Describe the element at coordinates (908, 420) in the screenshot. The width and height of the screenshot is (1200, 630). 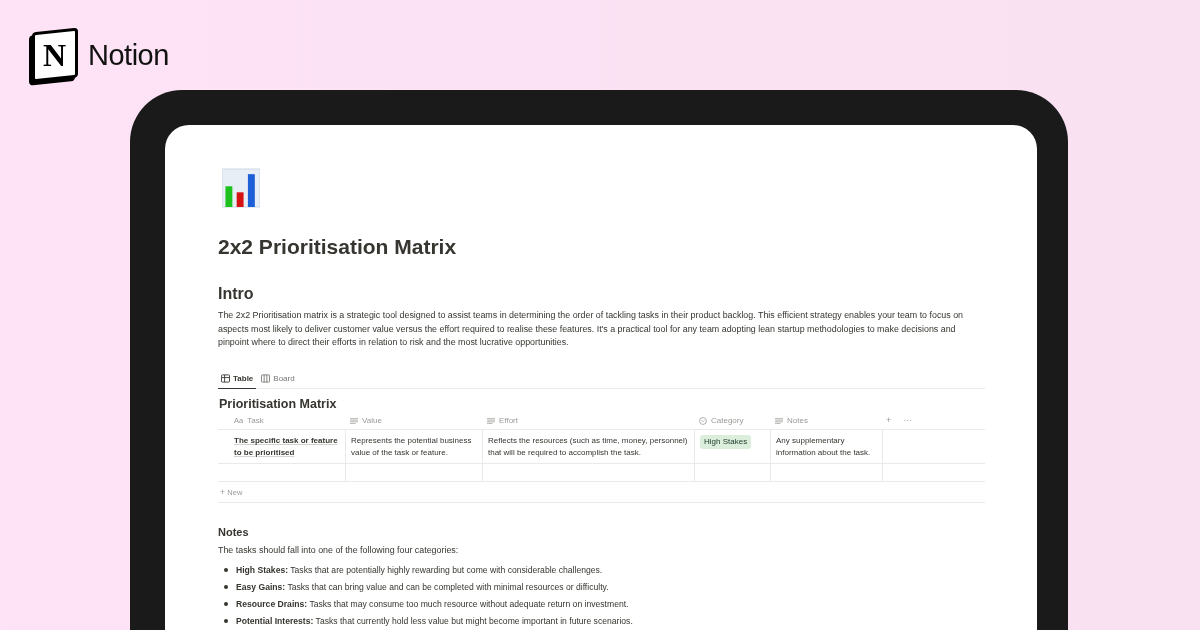
I see `more-button: ···` at that location.